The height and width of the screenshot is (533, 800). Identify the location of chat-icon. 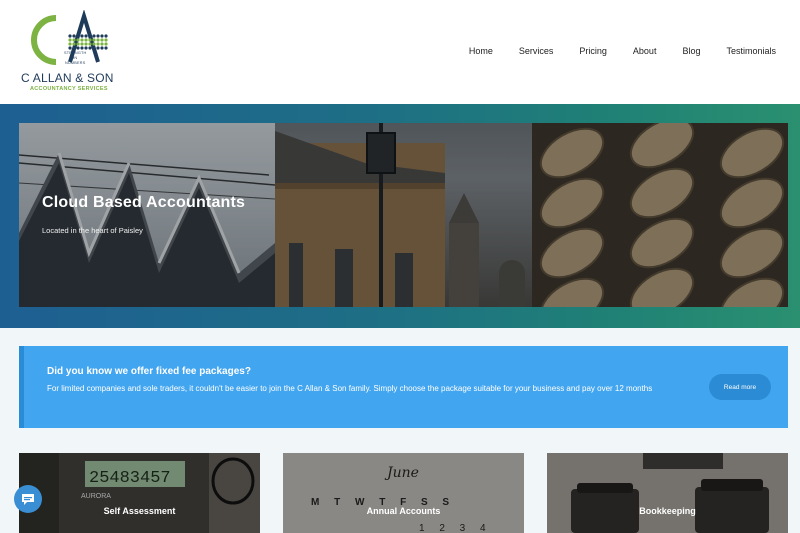
(28, 499).